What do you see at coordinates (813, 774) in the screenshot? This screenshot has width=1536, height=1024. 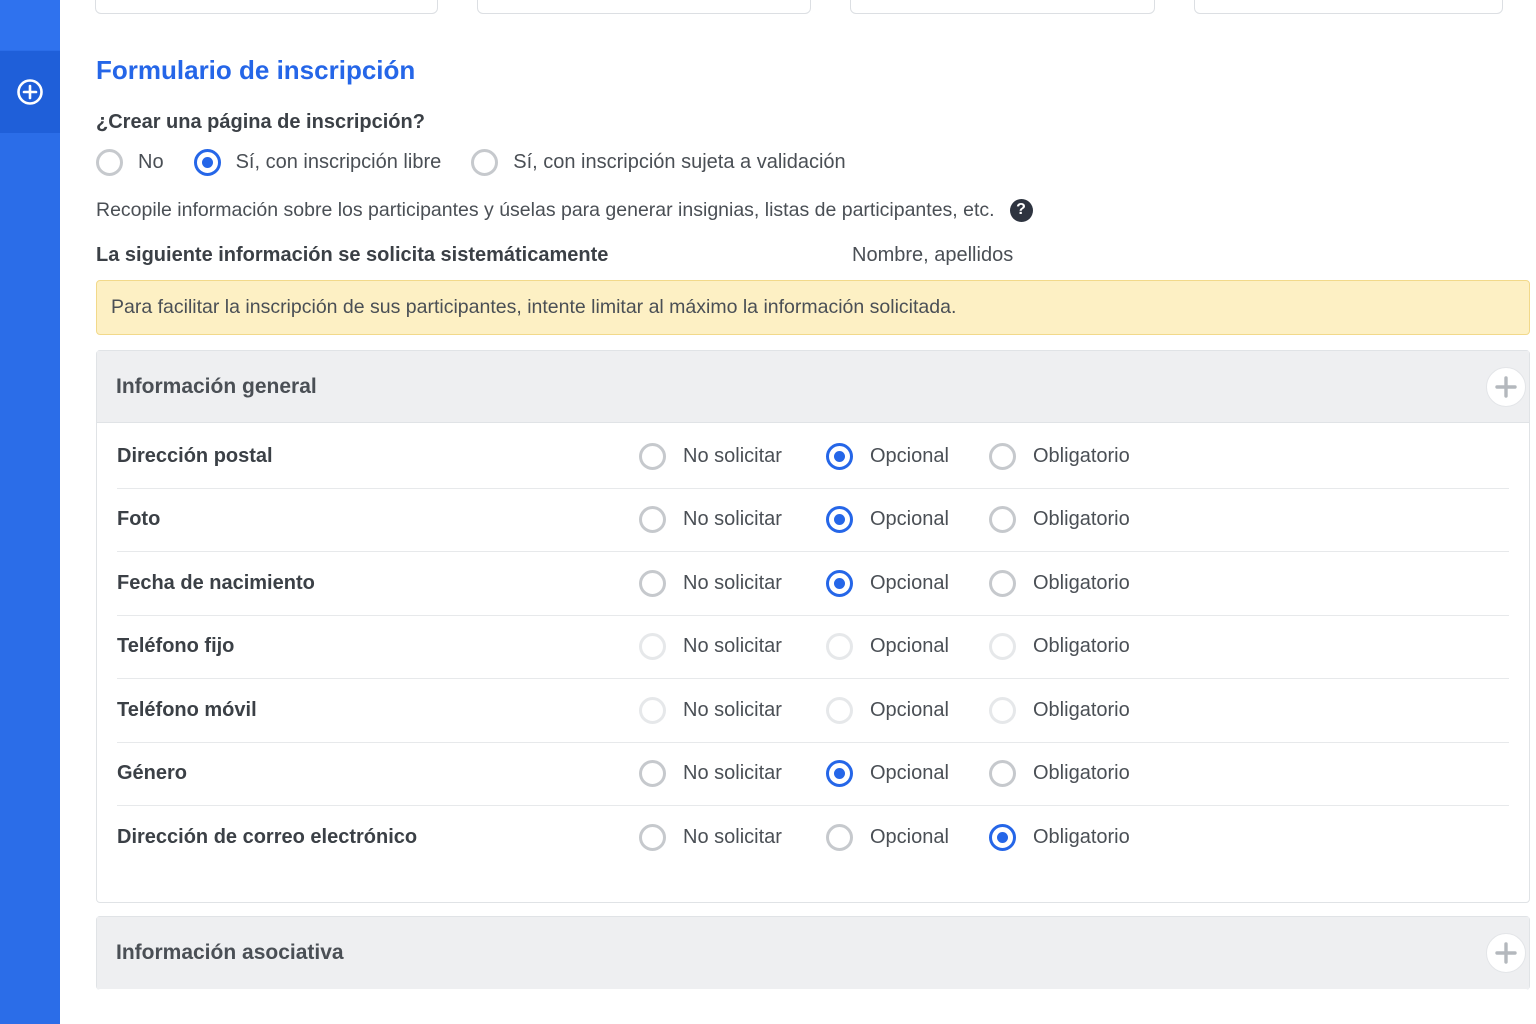 I see `field-row: Género No solicitar Opcional Obligatorio` at bounding box center [813, 774].